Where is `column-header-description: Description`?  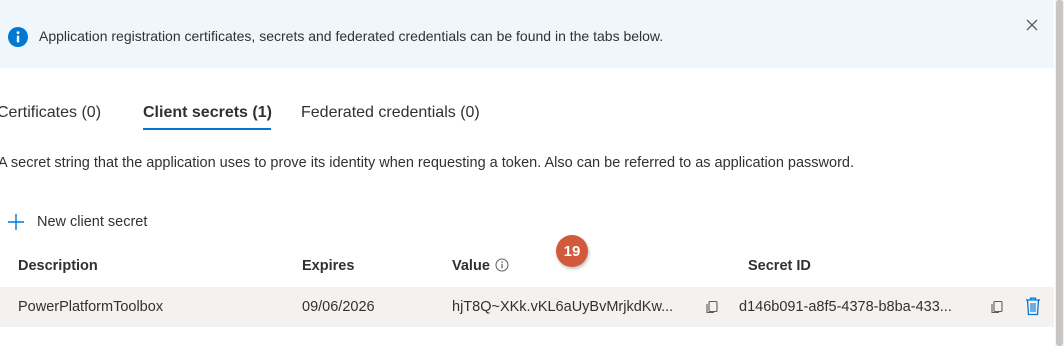 column-header-description: Description is located at coordinates (58, 266).